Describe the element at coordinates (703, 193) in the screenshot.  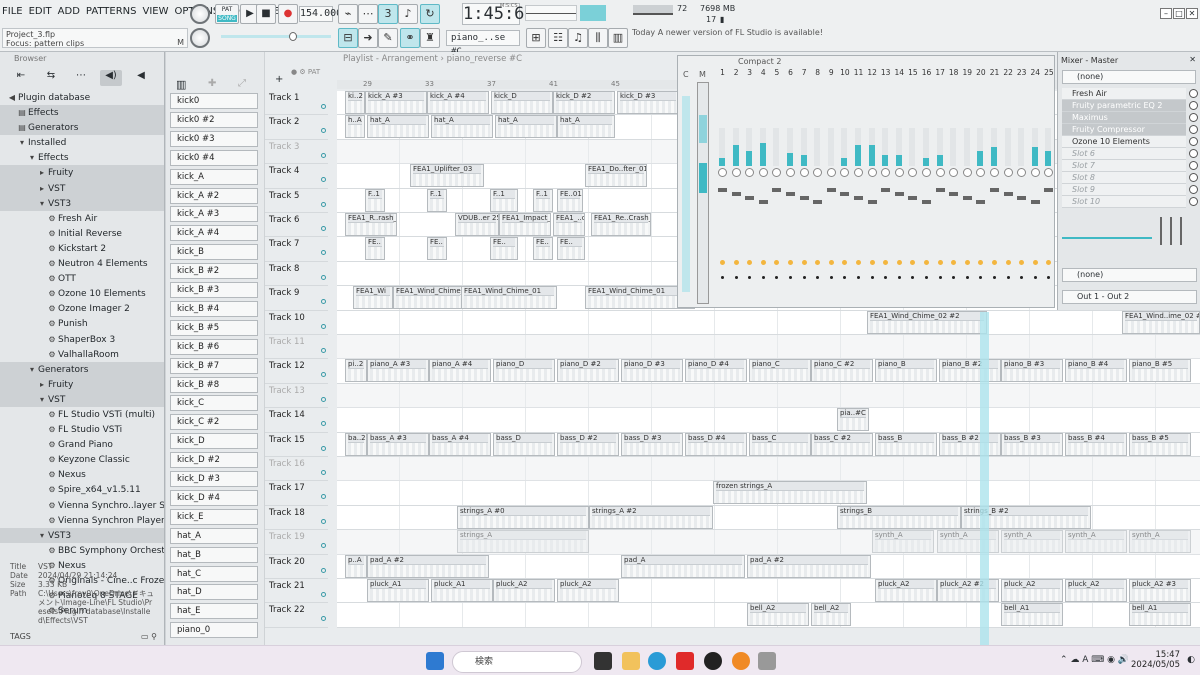
I see `master-strip` at that location.